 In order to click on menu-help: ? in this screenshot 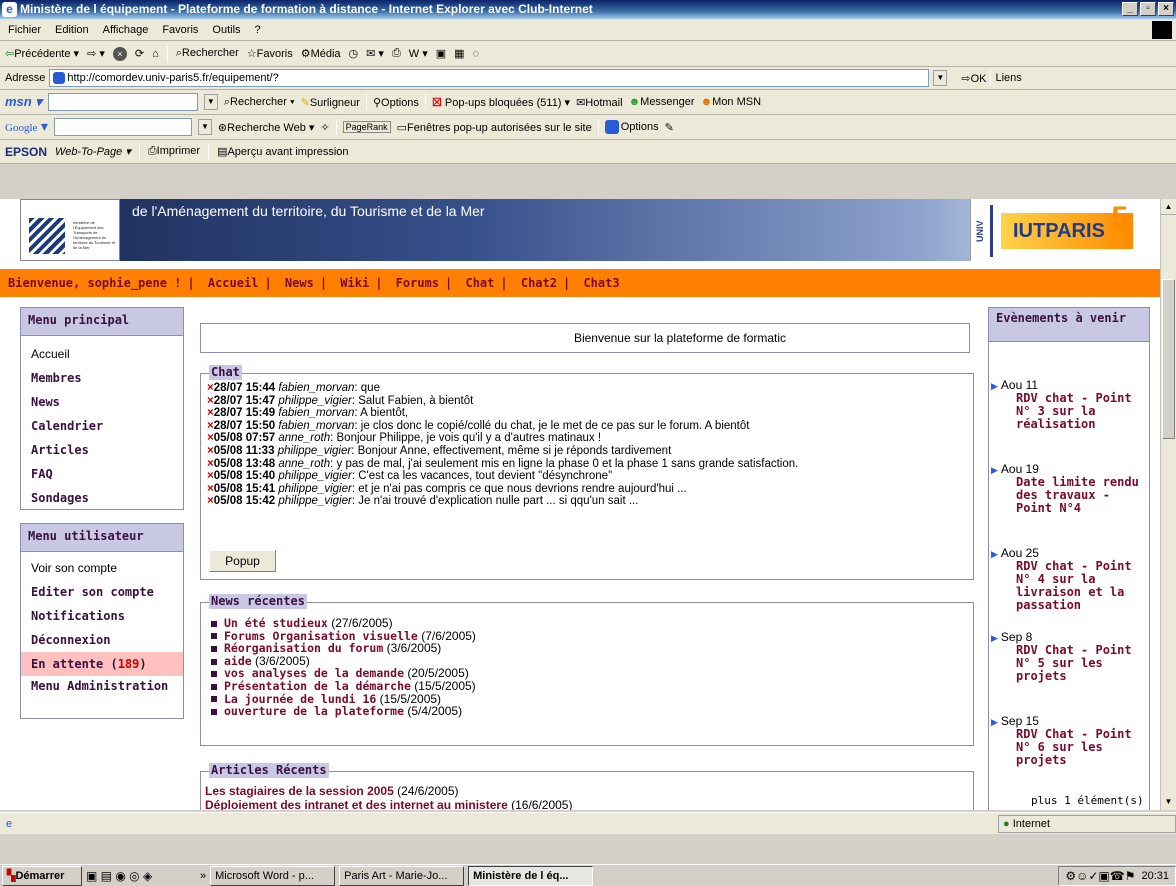, I will do `click(258, 30)`.